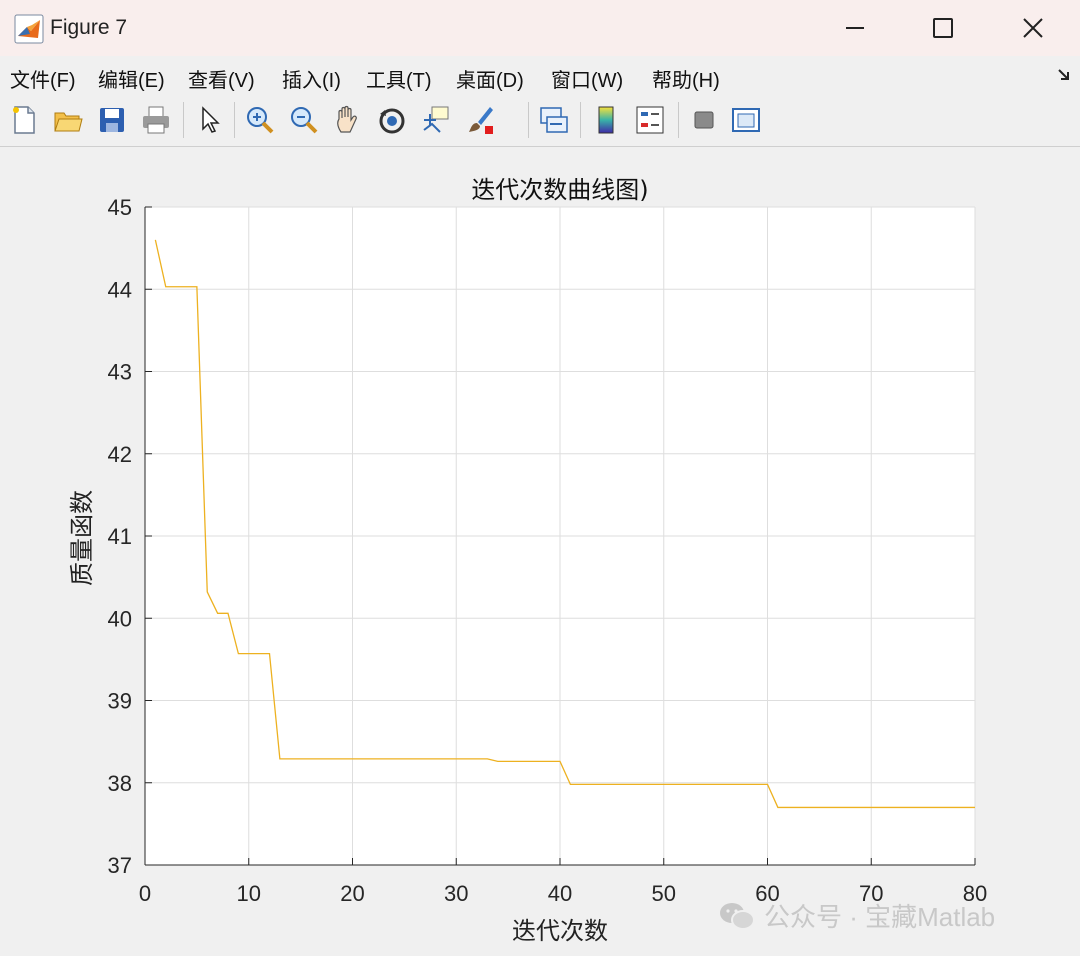  Describe the element at coordinates (156, 120) in the screenshot. I see `print-icon` at that location.